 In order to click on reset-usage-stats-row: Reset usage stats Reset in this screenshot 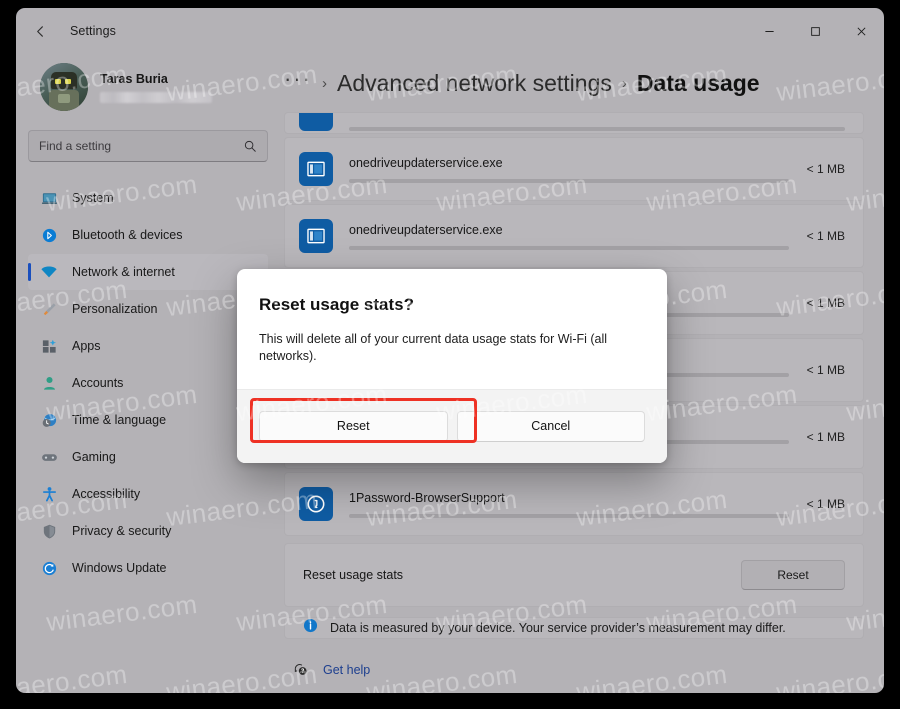, I will do `click(574, 575)`.